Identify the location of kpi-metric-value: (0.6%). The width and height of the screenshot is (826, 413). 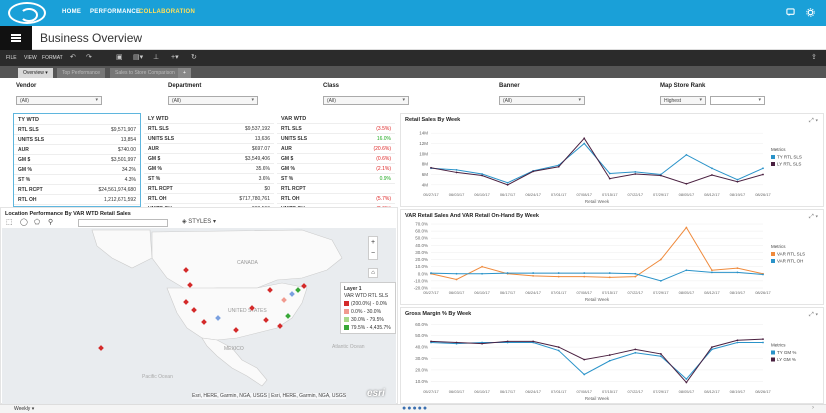
(383, 159).